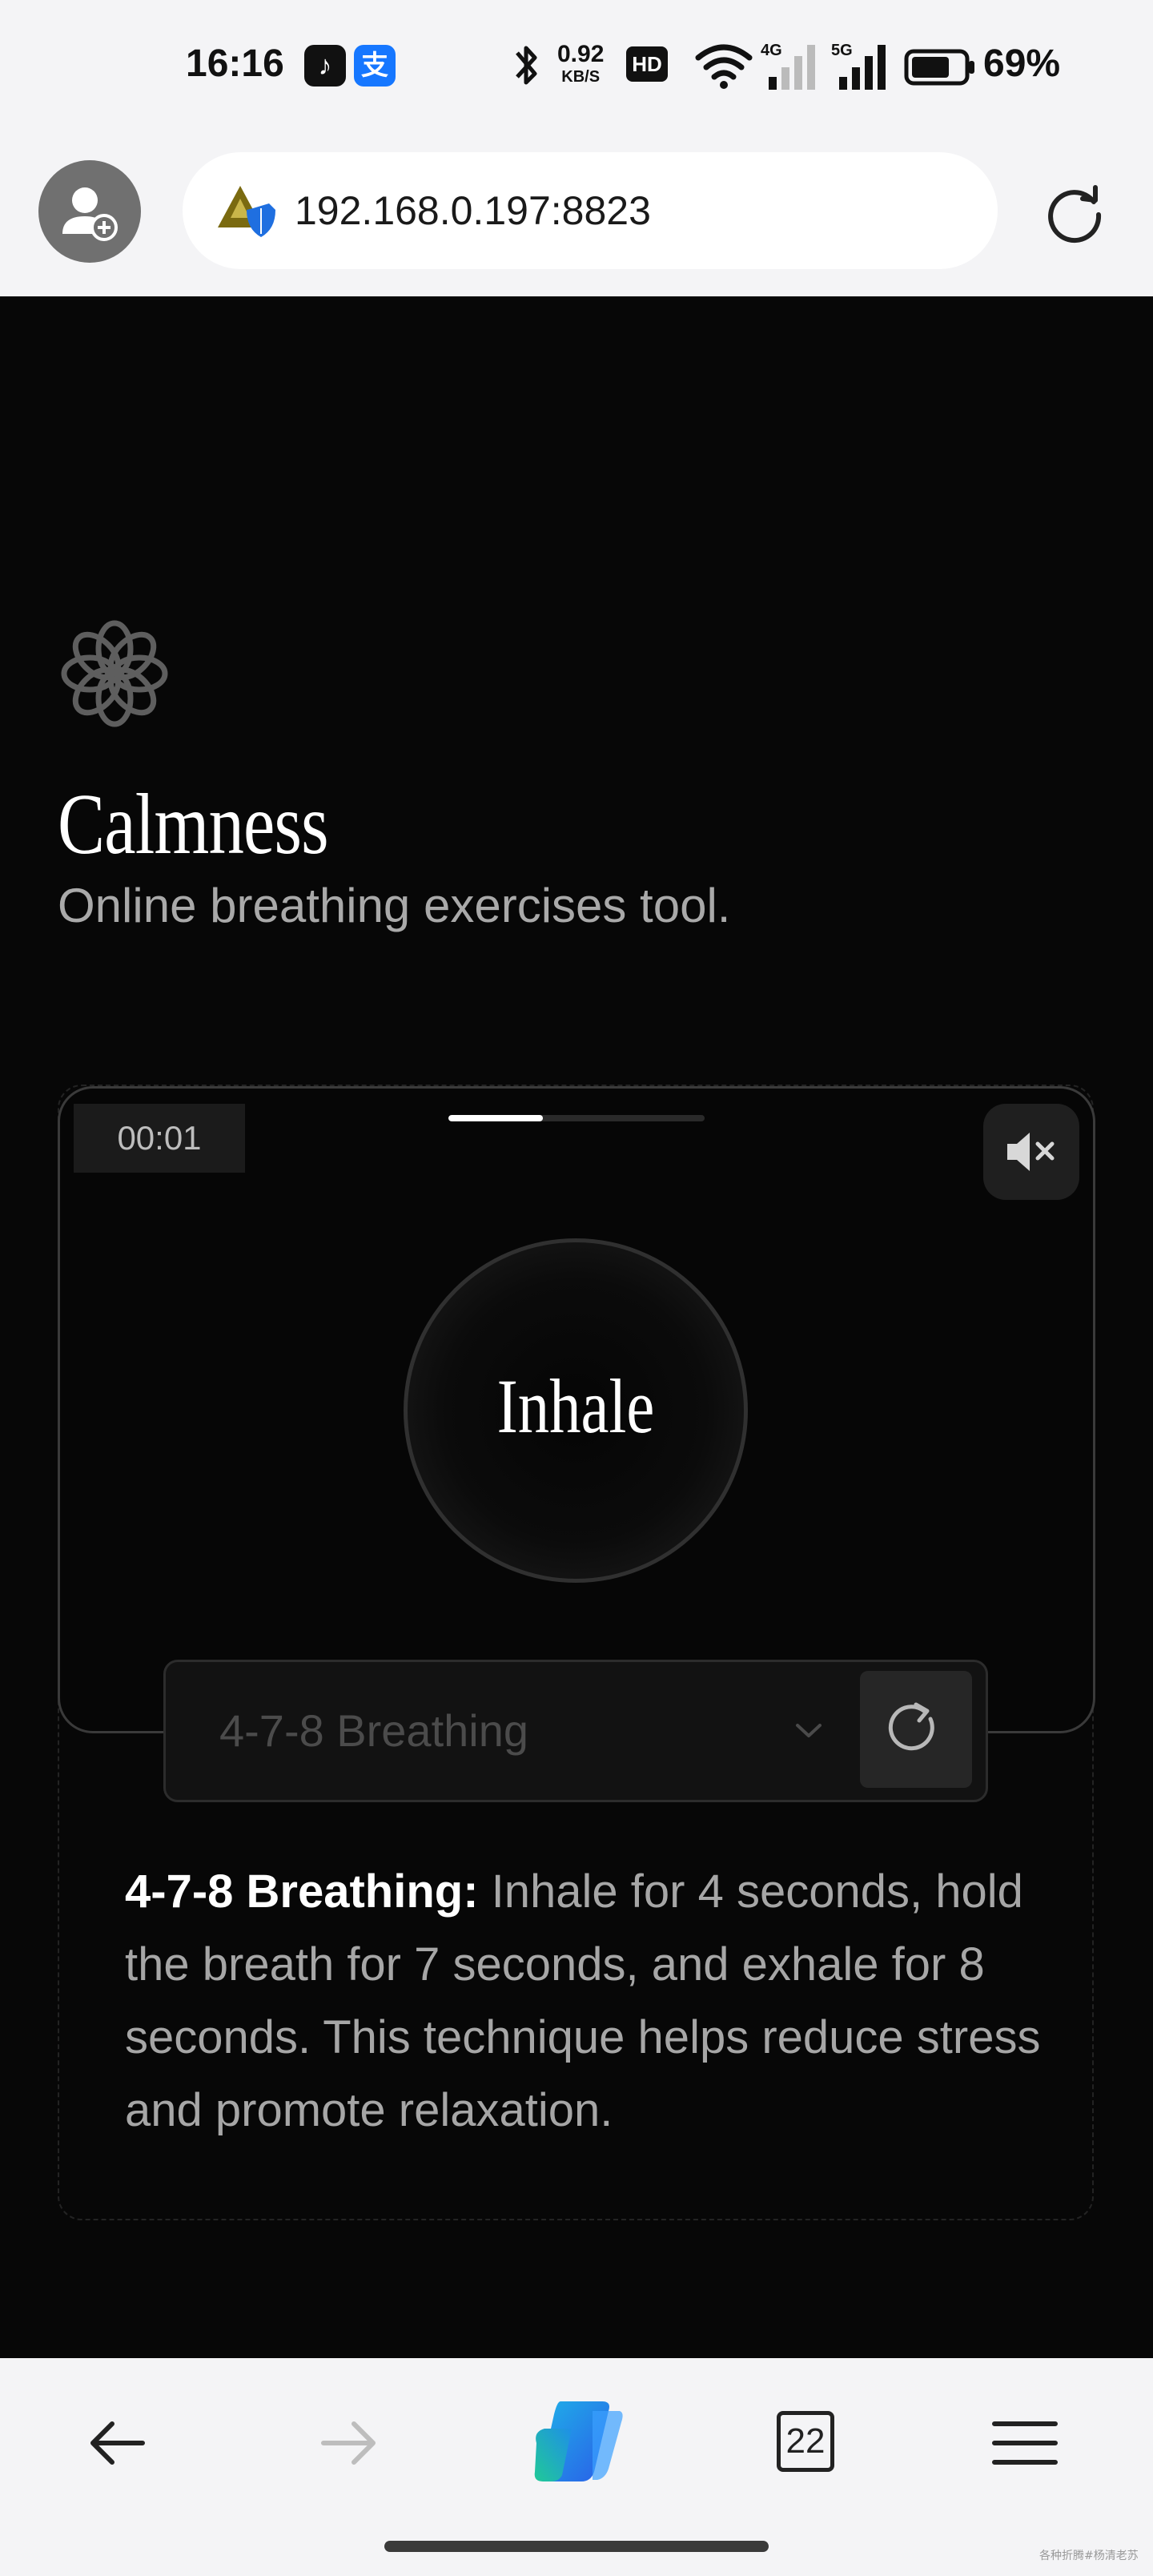  I want to click on reset-icon, so click(911, 1727).